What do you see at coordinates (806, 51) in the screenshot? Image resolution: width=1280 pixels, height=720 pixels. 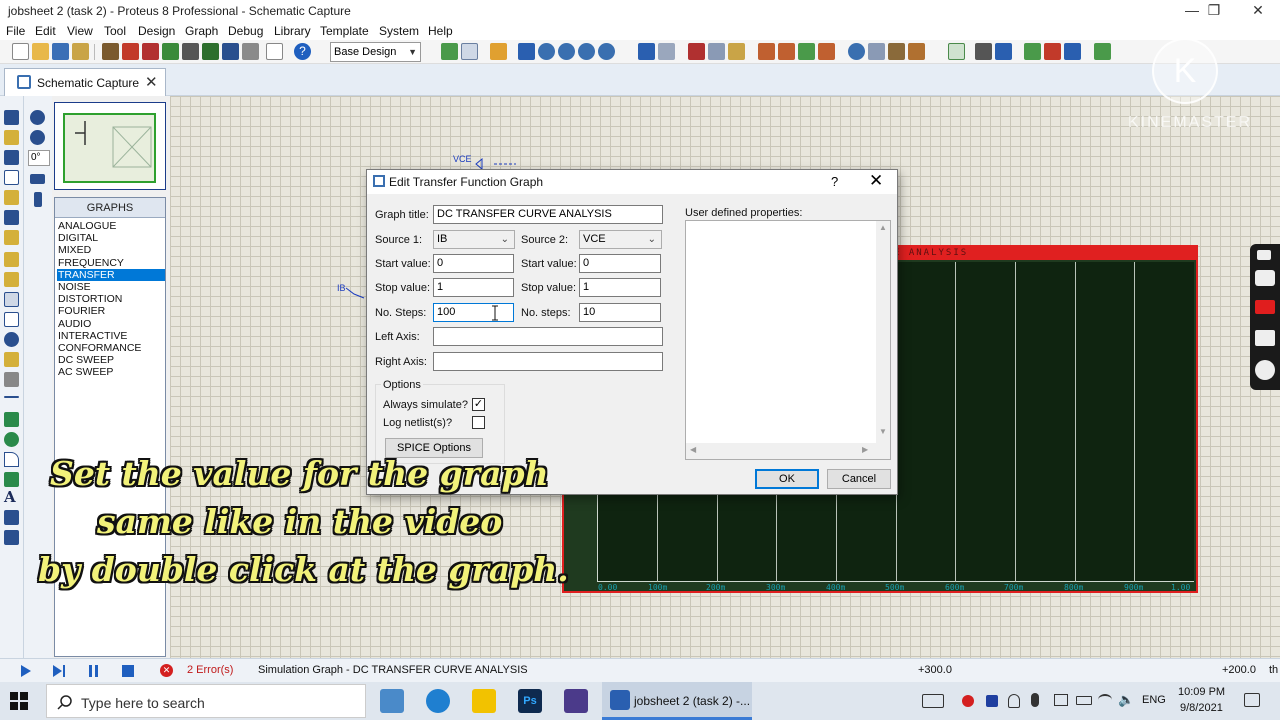 I see `block-rotate-icon` at bounding box center [806, 51].